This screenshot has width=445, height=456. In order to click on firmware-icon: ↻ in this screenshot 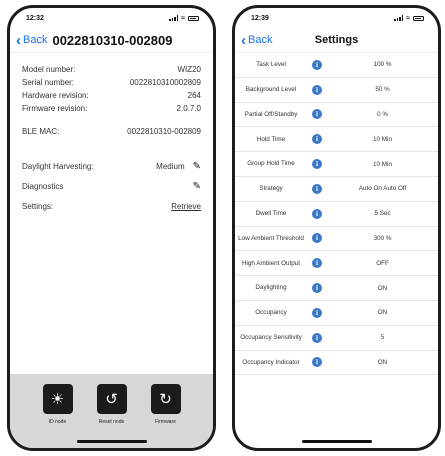, I will do `click(165, 399)`.